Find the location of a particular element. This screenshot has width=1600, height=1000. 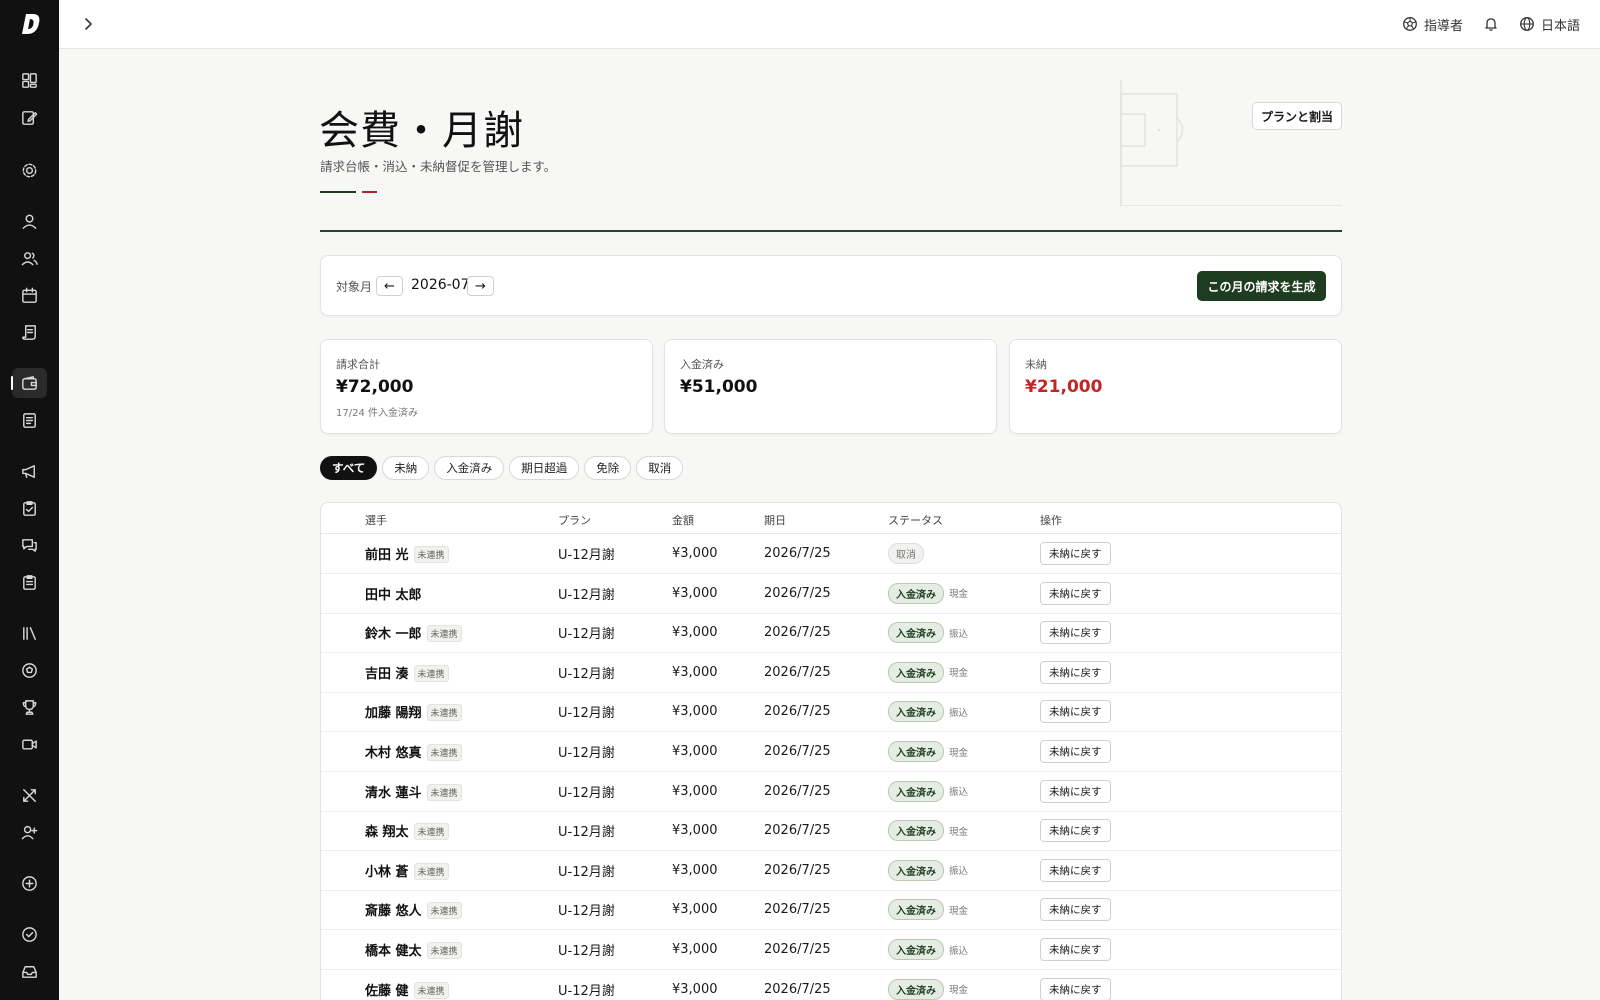

column-header-status: ステータス is located at coordinates (915, 520).